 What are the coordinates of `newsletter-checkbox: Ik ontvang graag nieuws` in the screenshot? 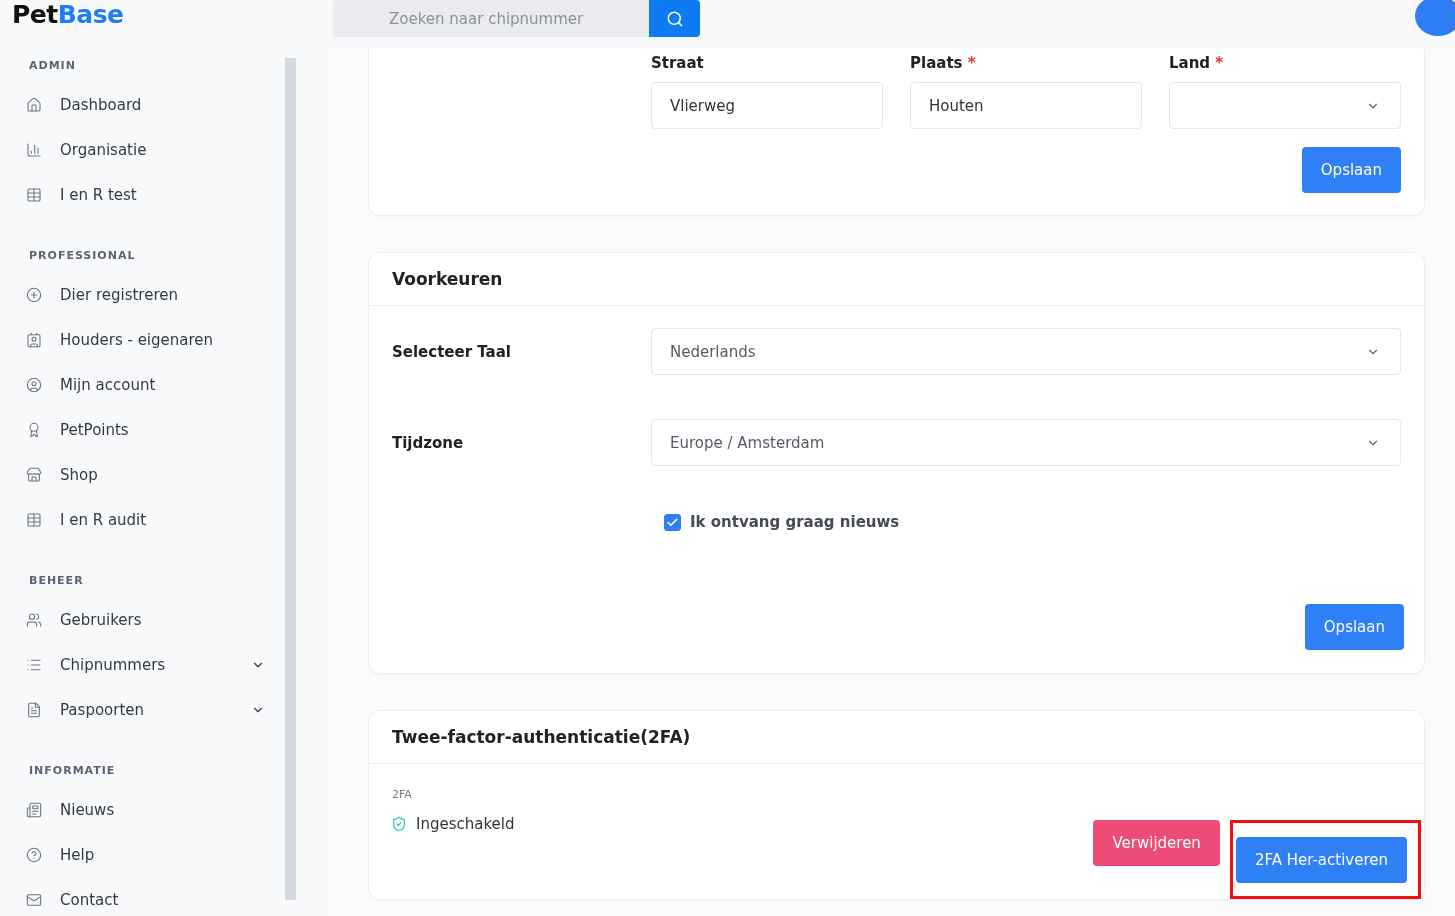 It's located at (1044, 522).